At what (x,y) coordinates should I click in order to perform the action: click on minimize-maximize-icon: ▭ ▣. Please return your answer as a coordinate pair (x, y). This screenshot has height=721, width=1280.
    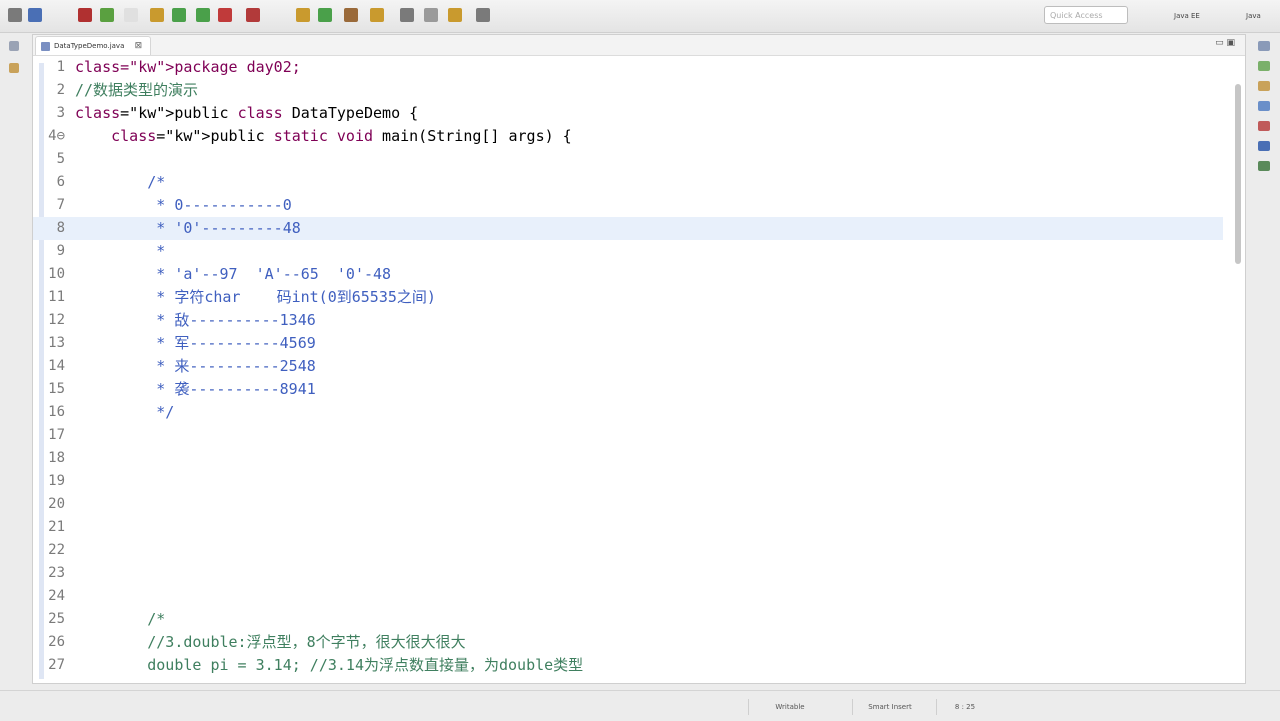
    Looking at the image, I should click on (1225, 43).